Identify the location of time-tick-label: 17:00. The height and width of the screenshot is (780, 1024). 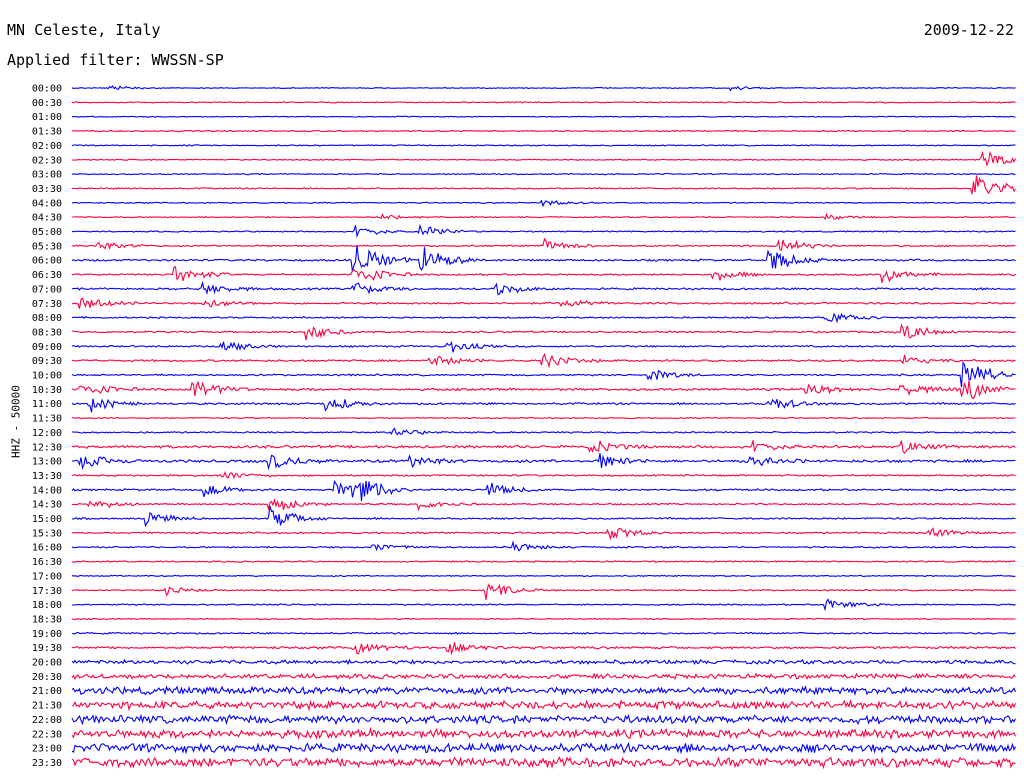
(47, 576).